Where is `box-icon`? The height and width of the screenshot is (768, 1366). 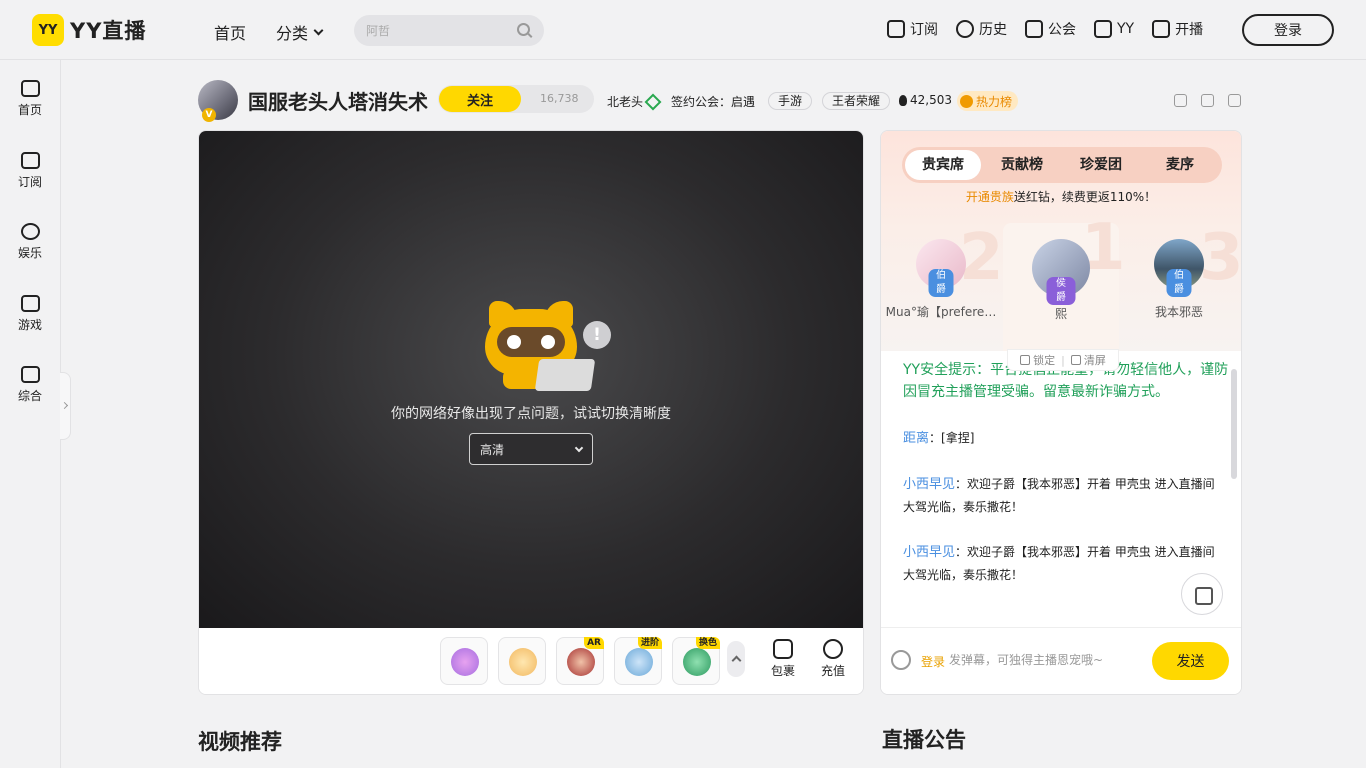 box-icon is located at coordinates (783, 649).